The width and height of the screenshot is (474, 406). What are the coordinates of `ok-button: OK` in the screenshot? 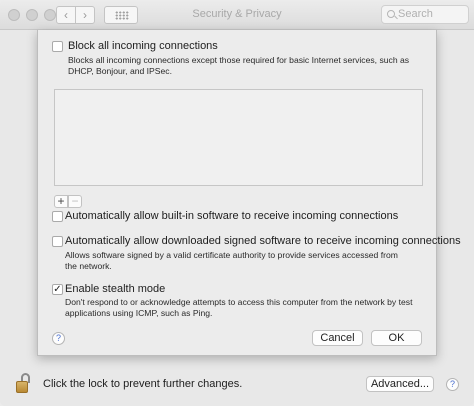 It's located at (396, 338).